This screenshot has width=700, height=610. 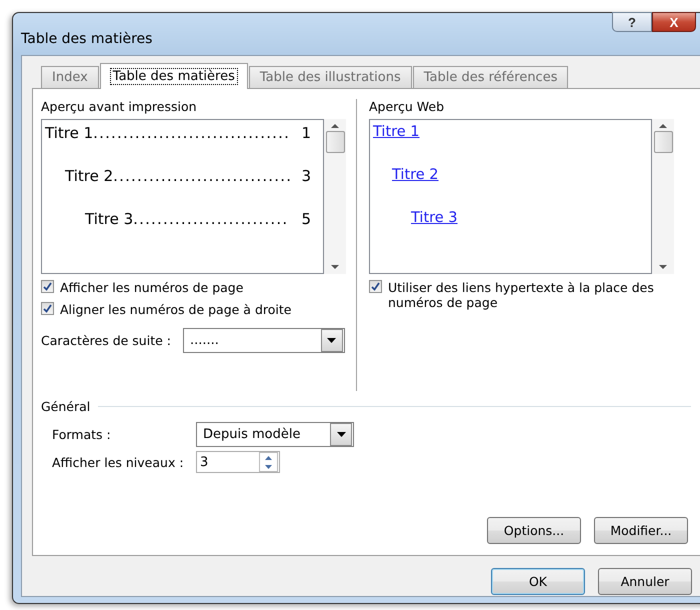 I want to click on checkbox-label: Utiliser des liens hypertexte à la place des numéros de page, so click(x=521, y=295).